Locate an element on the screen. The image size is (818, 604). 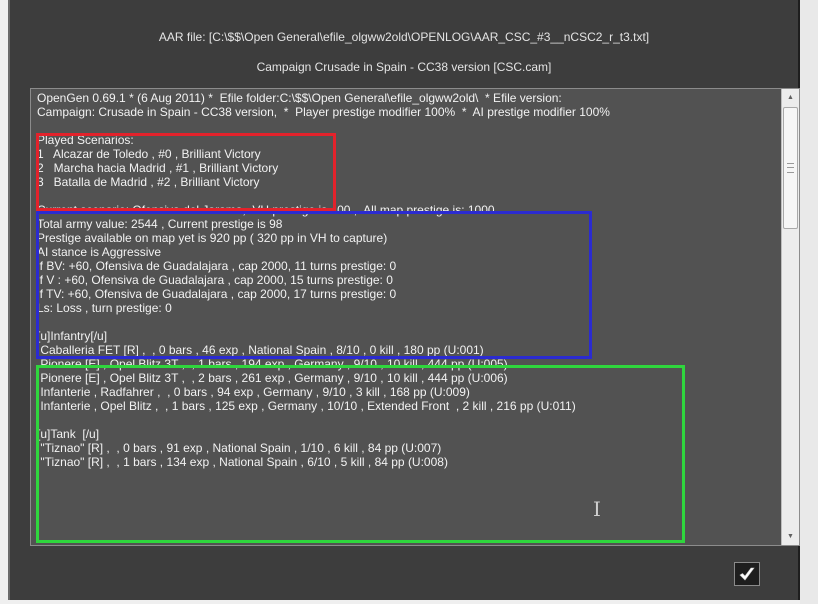
log-line: [u]Tank [/u] is located at coordinates (68, 434).